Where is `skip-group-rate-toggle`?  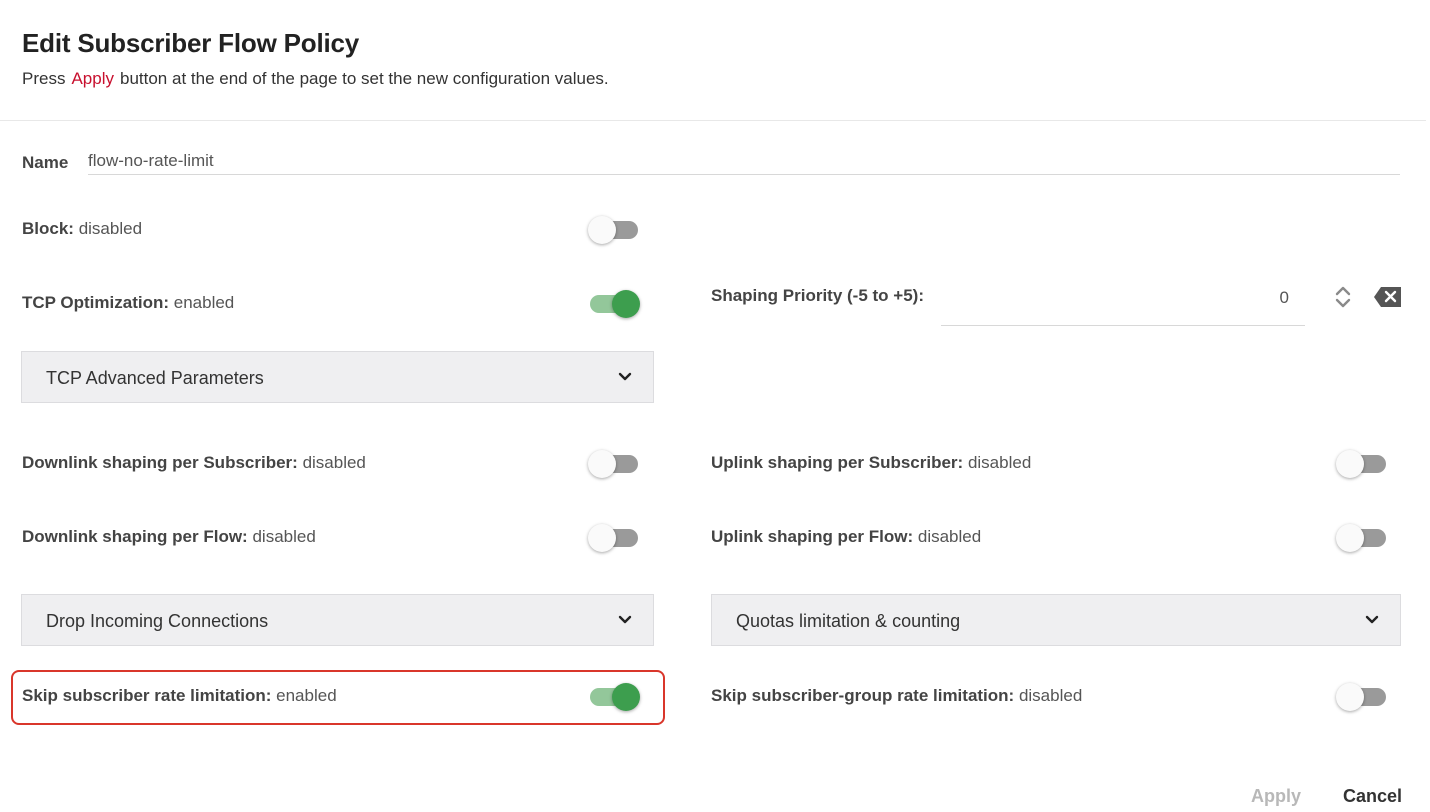
skip-group-rate-toggle is located at coordinates (1362, 697).